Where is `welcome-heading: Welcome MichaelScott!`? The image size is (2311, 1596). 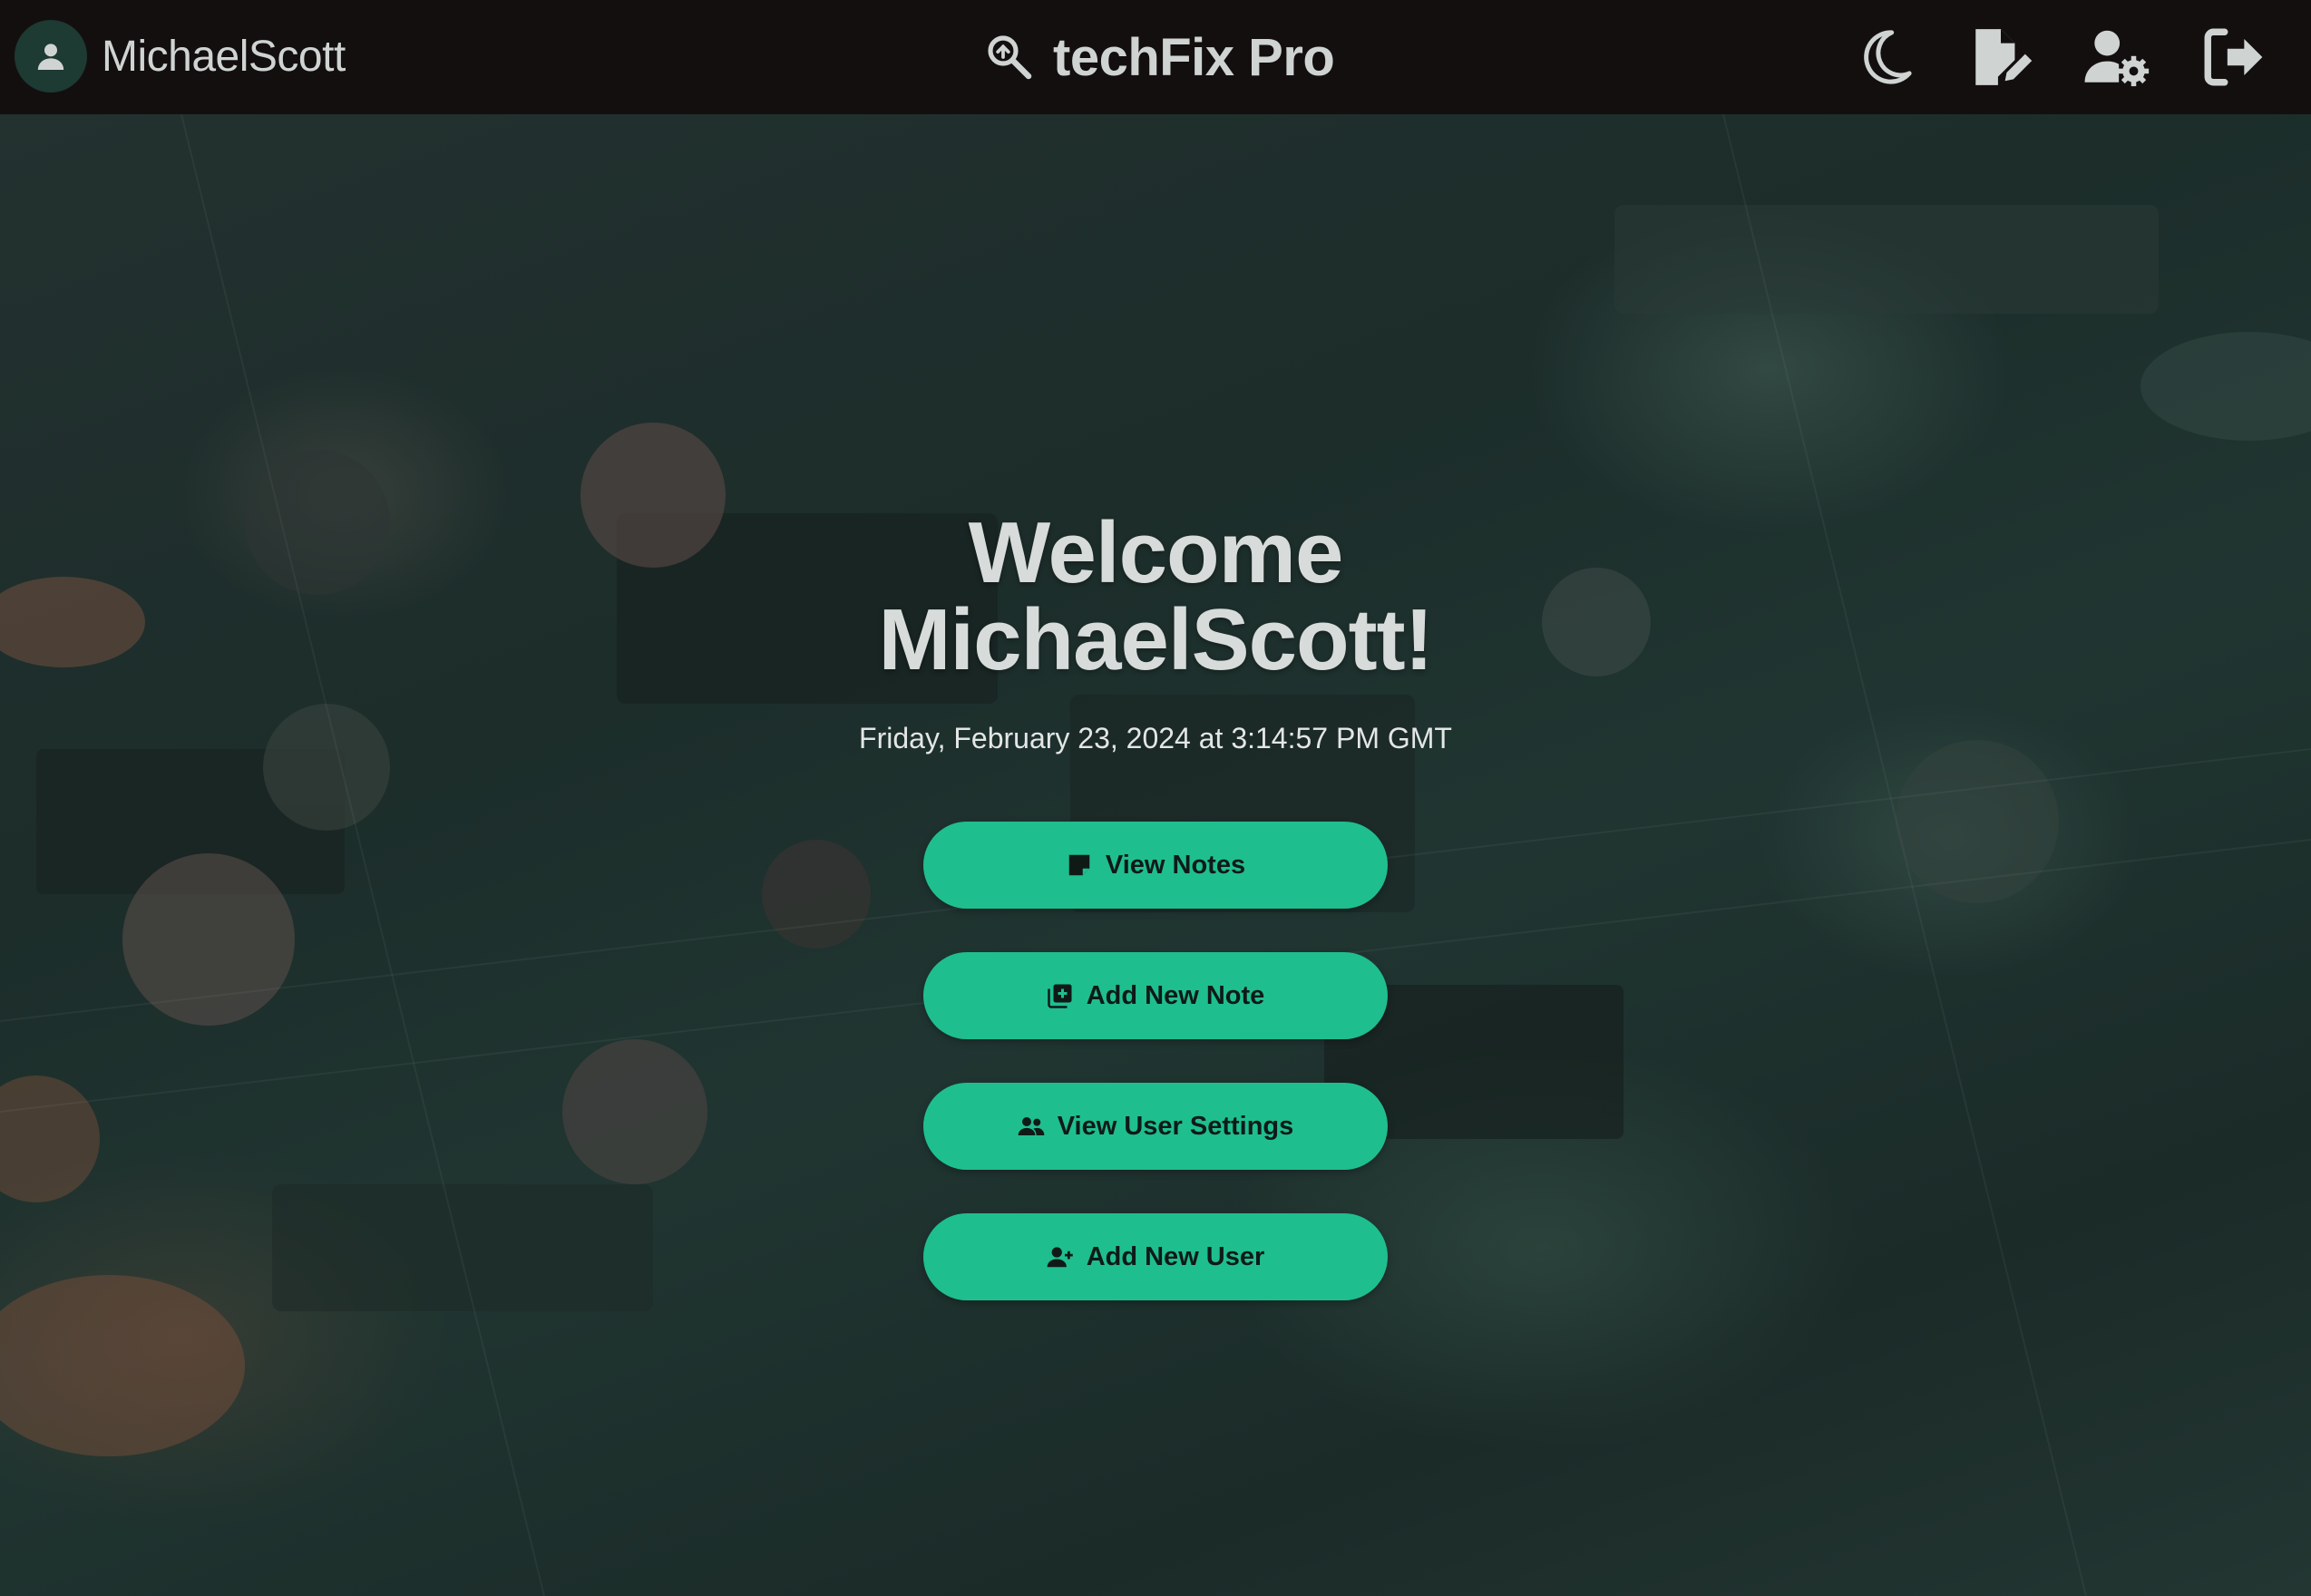
welcome-heading: Welcome MichaelScott! is located at coordinates (1155, 597).